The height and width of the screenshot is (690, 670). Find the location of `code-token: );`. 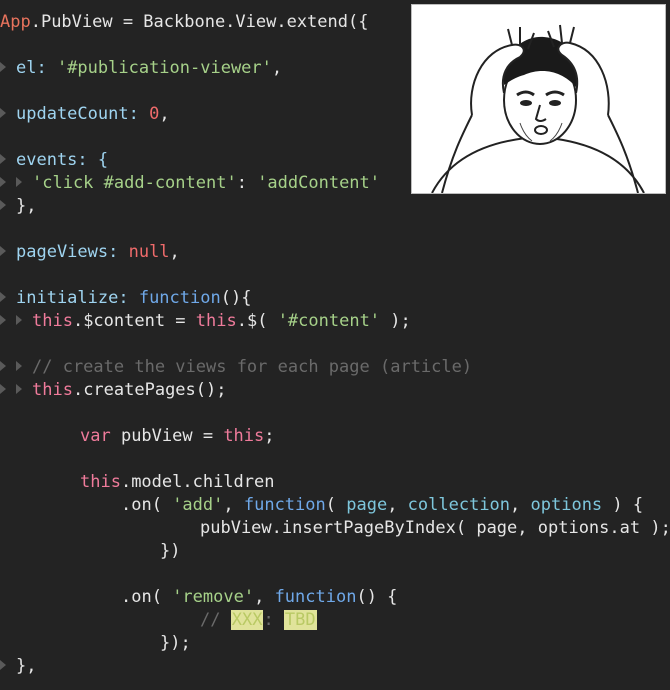

code-token: ); is located at coordinates (395, 321).